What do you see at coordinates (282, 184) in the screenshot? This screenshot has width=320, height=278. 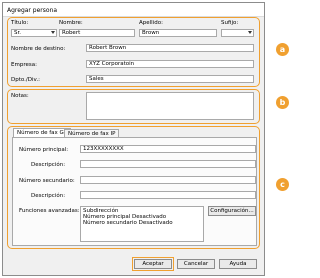 I see `callout-badge-c: c` at bounding box center [282, 184].